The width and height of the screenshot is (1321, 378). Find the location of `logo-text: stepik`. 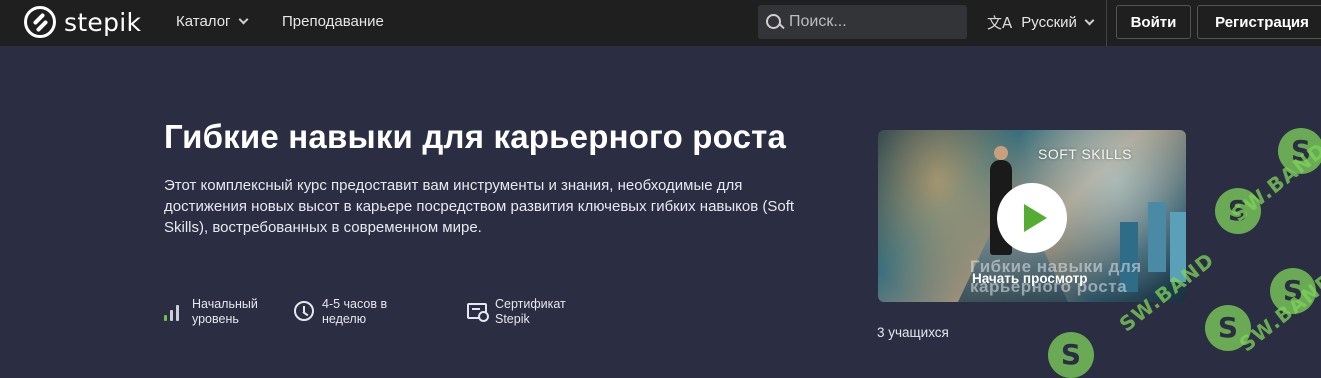

logo-text: stepik is located at coordinates (103, 22).